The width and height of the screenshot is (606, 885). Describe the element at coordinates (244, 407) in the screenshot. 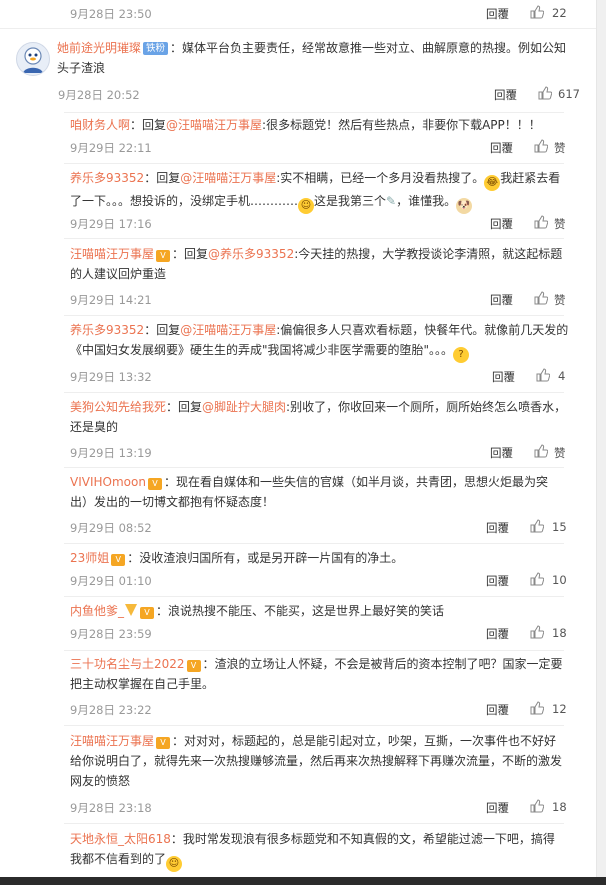

I see `mention-link: @脚趾拧大腿肉` at that location.